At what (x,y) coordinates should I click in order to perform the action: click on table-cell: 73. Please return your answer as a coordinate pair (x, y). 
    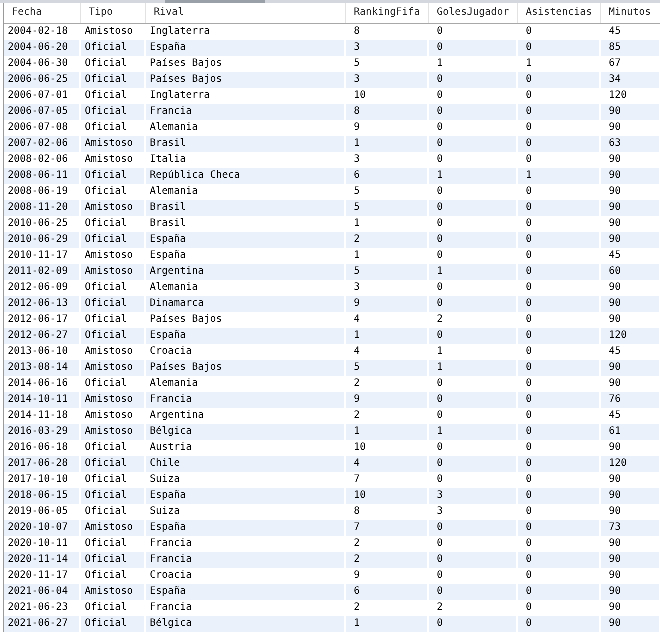
    Looking at the image, I should click on (630, 528).